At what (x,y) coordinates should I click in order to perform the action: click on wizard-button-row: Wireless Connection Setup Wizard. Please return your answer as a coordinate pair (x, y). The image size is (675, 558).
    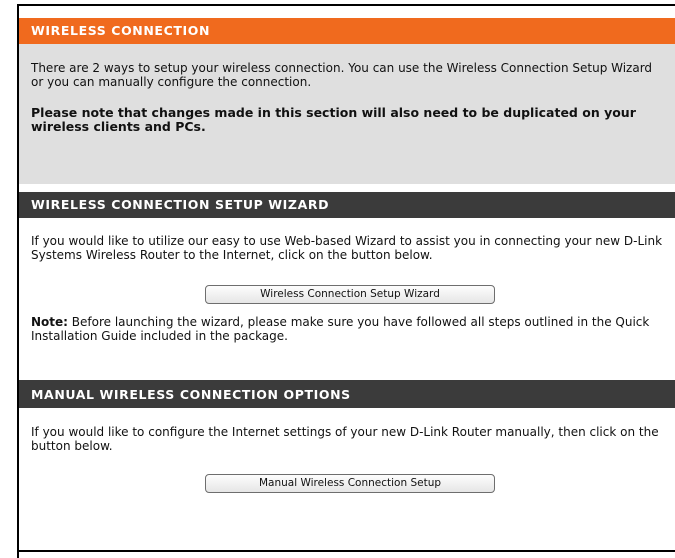
    Looking at the image, I should click on (347, 293).